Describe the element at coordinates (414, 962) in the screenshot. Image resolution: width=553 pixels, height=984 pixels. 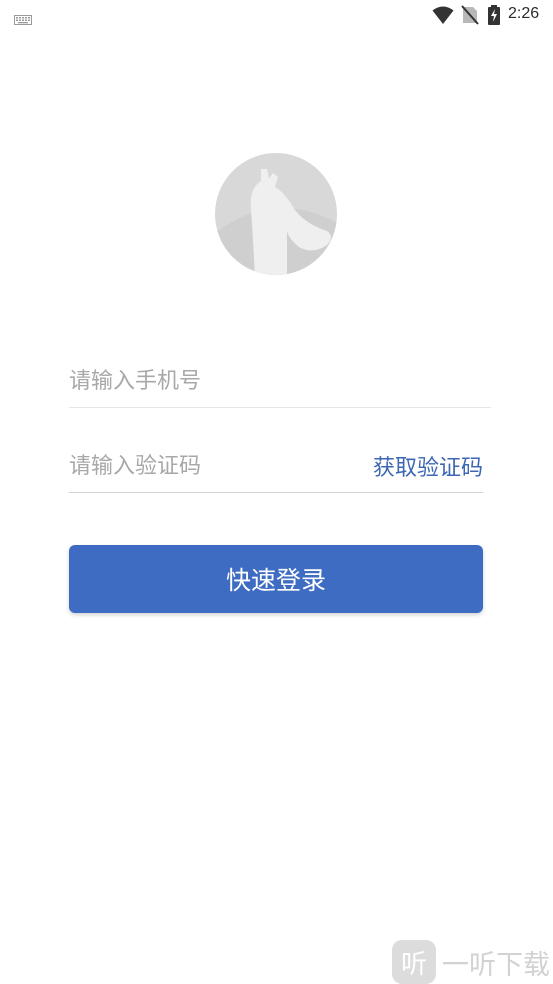
I see `watermark-logo: 听` at that location.